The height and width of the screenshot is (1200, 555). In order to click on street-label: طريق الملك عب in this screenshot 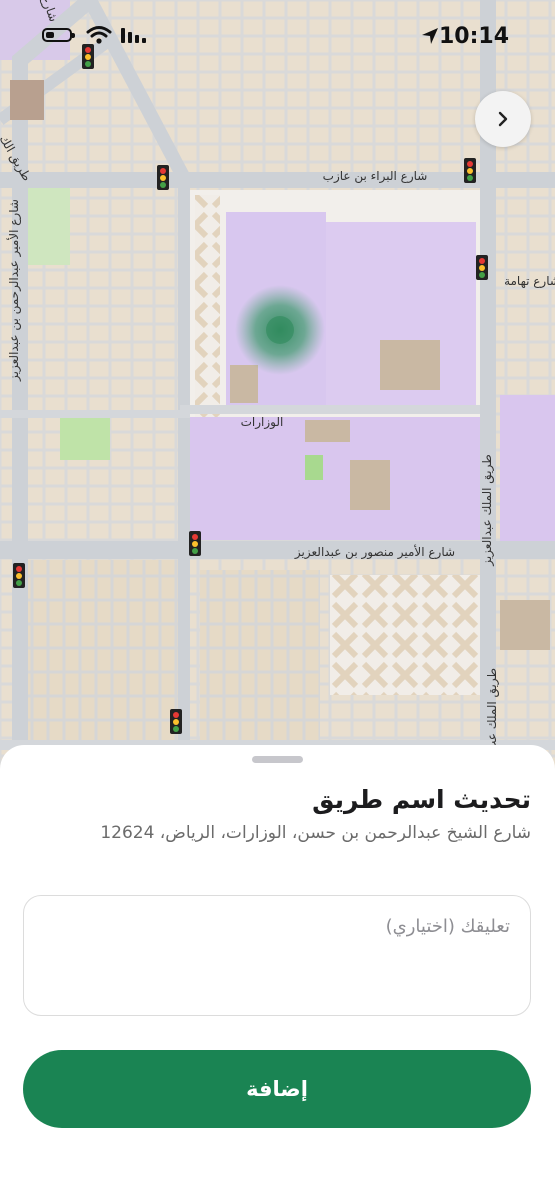, I will do `click(492, 710)`.